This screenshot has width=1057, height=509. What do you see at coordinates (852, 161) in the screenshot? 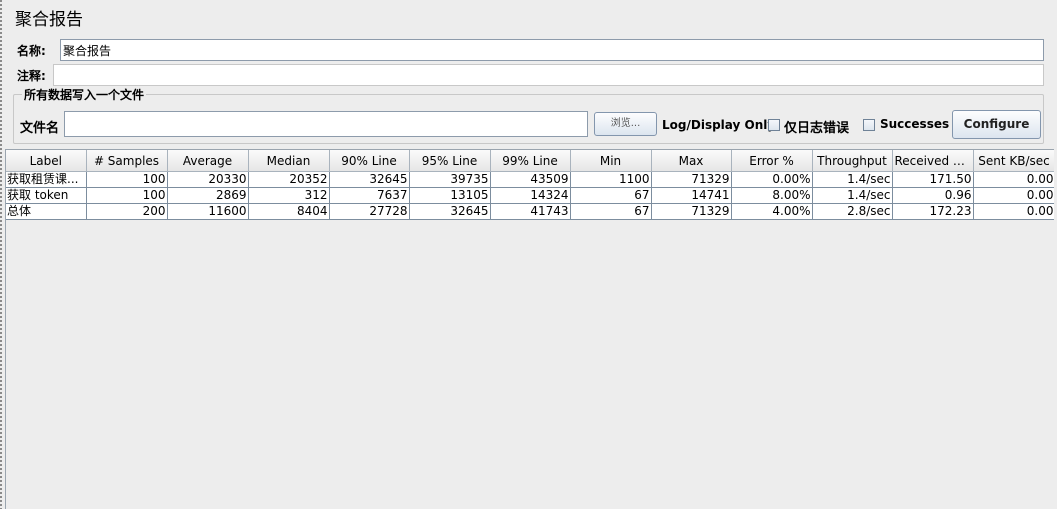
I see `col-header-throughput: Throughput` at bounding box center [852, 161].